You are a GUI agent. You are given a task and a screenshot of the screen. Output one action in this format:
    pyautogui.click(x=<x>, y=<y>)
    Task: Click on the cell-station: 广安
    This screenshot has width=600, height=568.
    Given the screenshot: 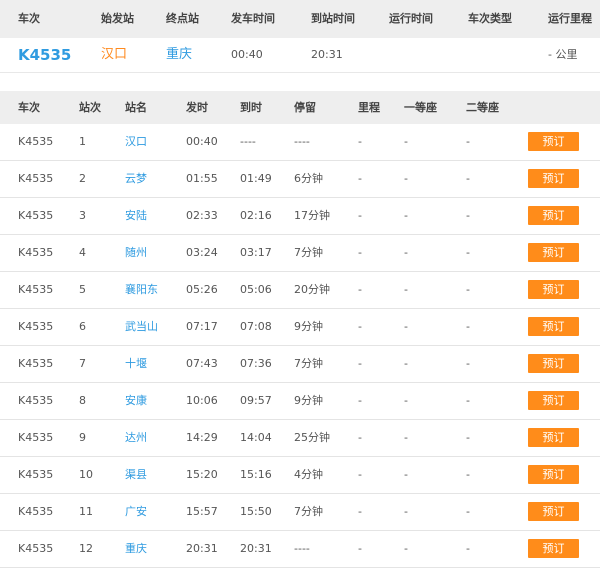 What is the action you would take?
    pyautogui.click(x=136, y=512)
    